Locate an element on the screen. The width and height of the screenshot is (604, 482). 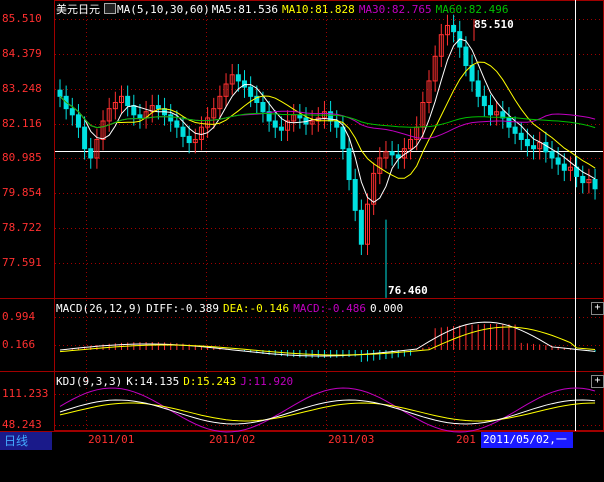
macd-dea: DEA:-0.146 is located at coordinates (256, 308).